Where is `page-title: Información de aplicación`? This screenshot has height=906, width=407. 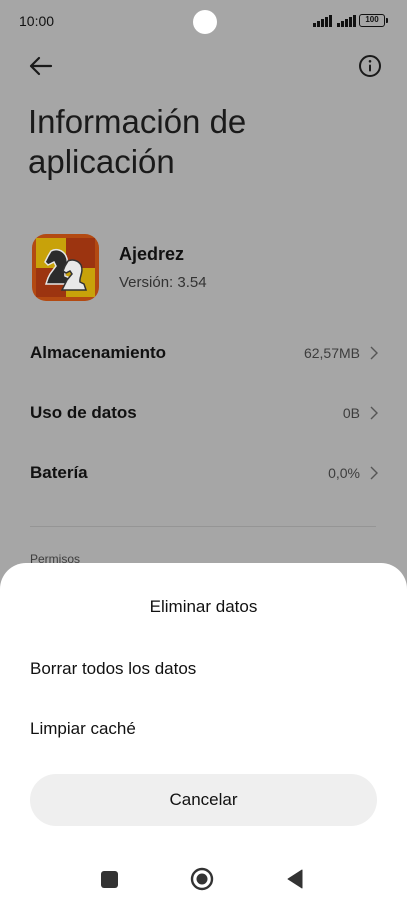
page-title: Información de aplicación is located at coordinates (137, 141).